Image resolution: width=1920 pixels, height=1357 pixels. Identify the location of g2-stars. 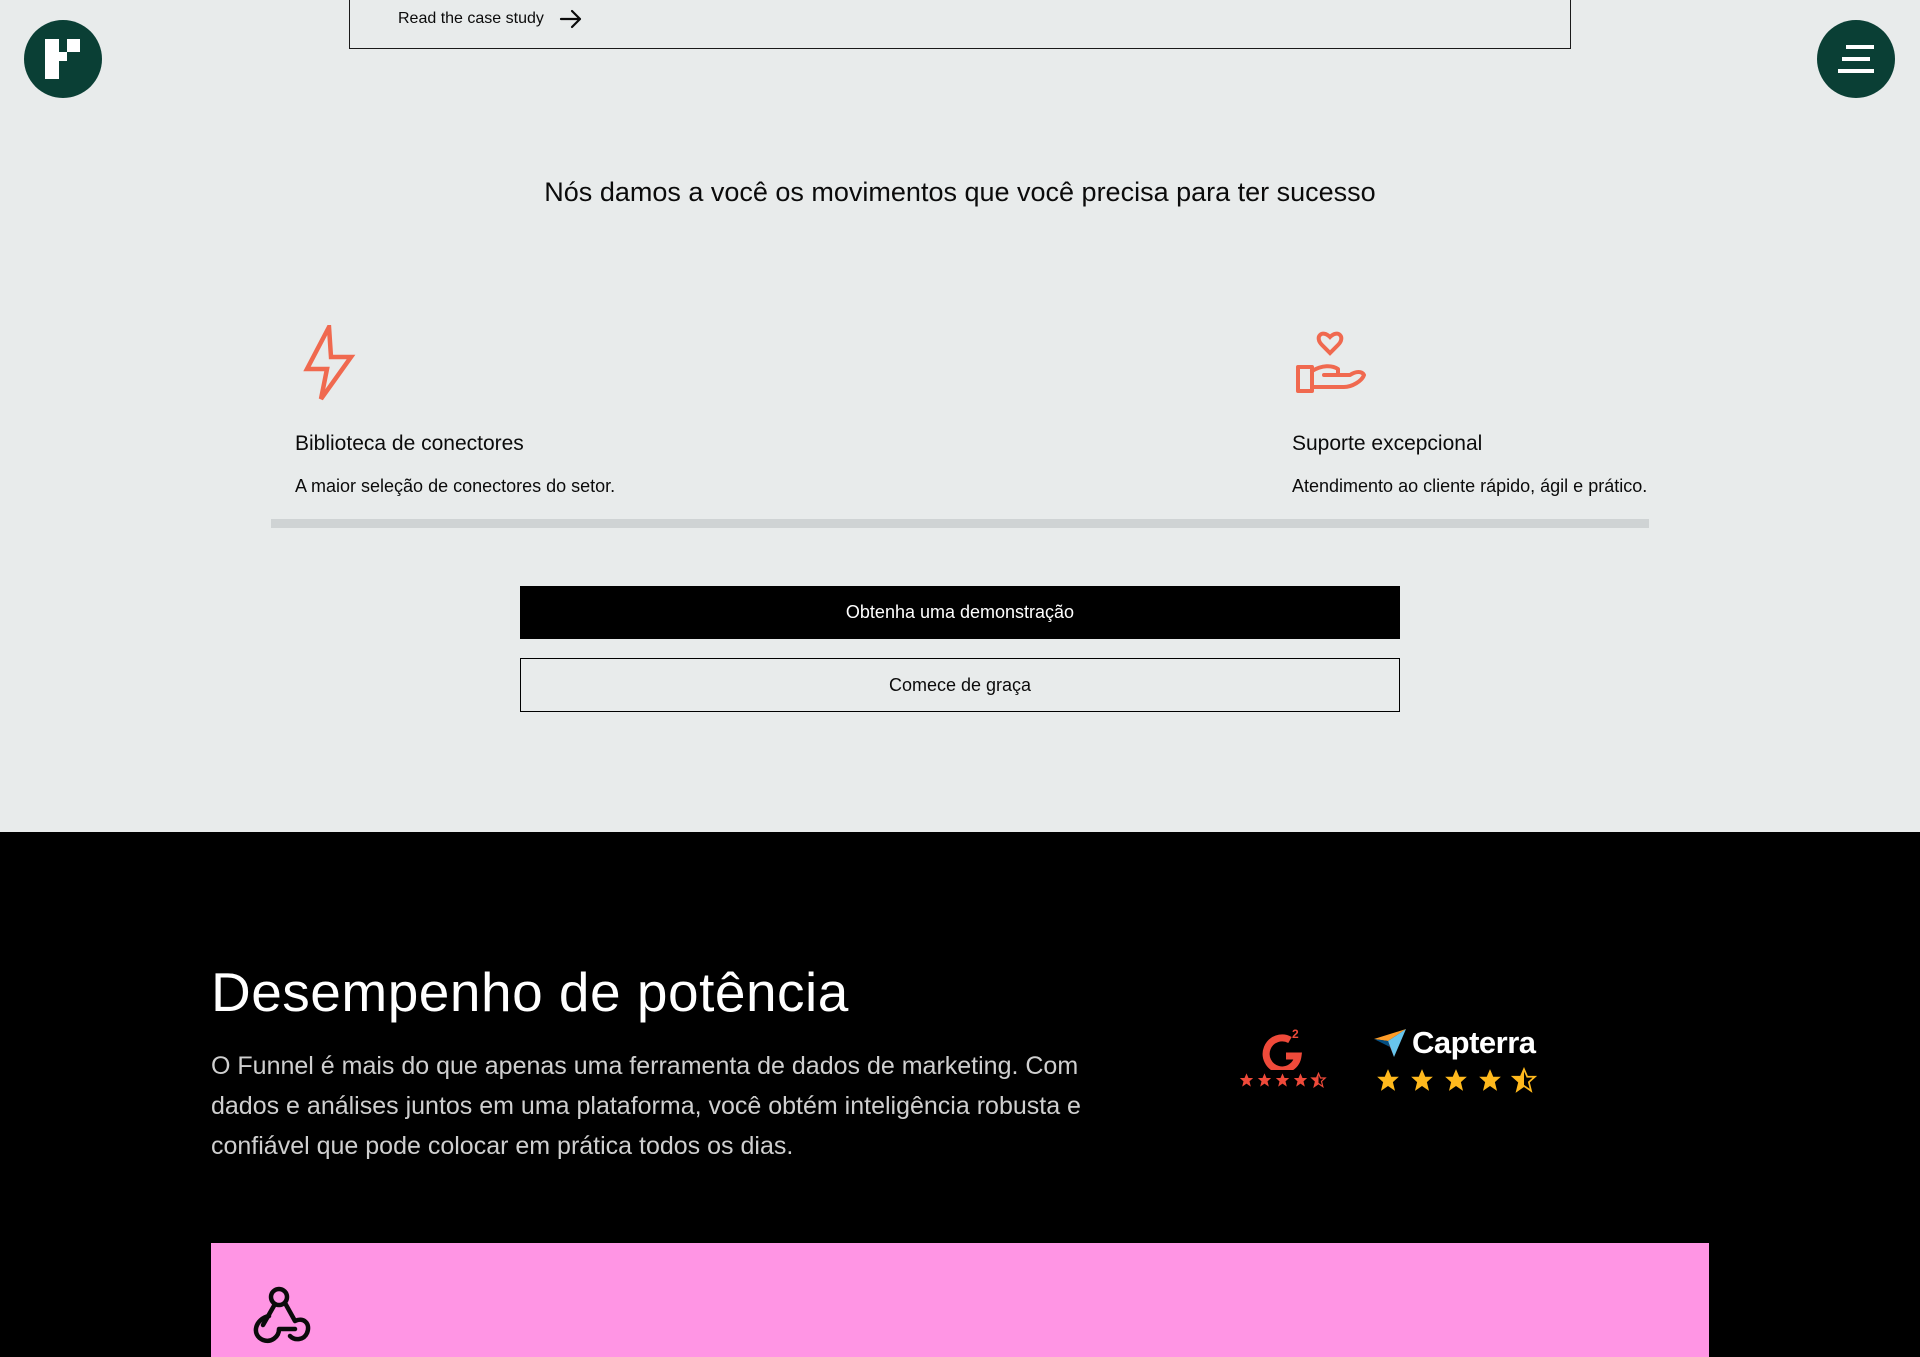
(1283, 1080).